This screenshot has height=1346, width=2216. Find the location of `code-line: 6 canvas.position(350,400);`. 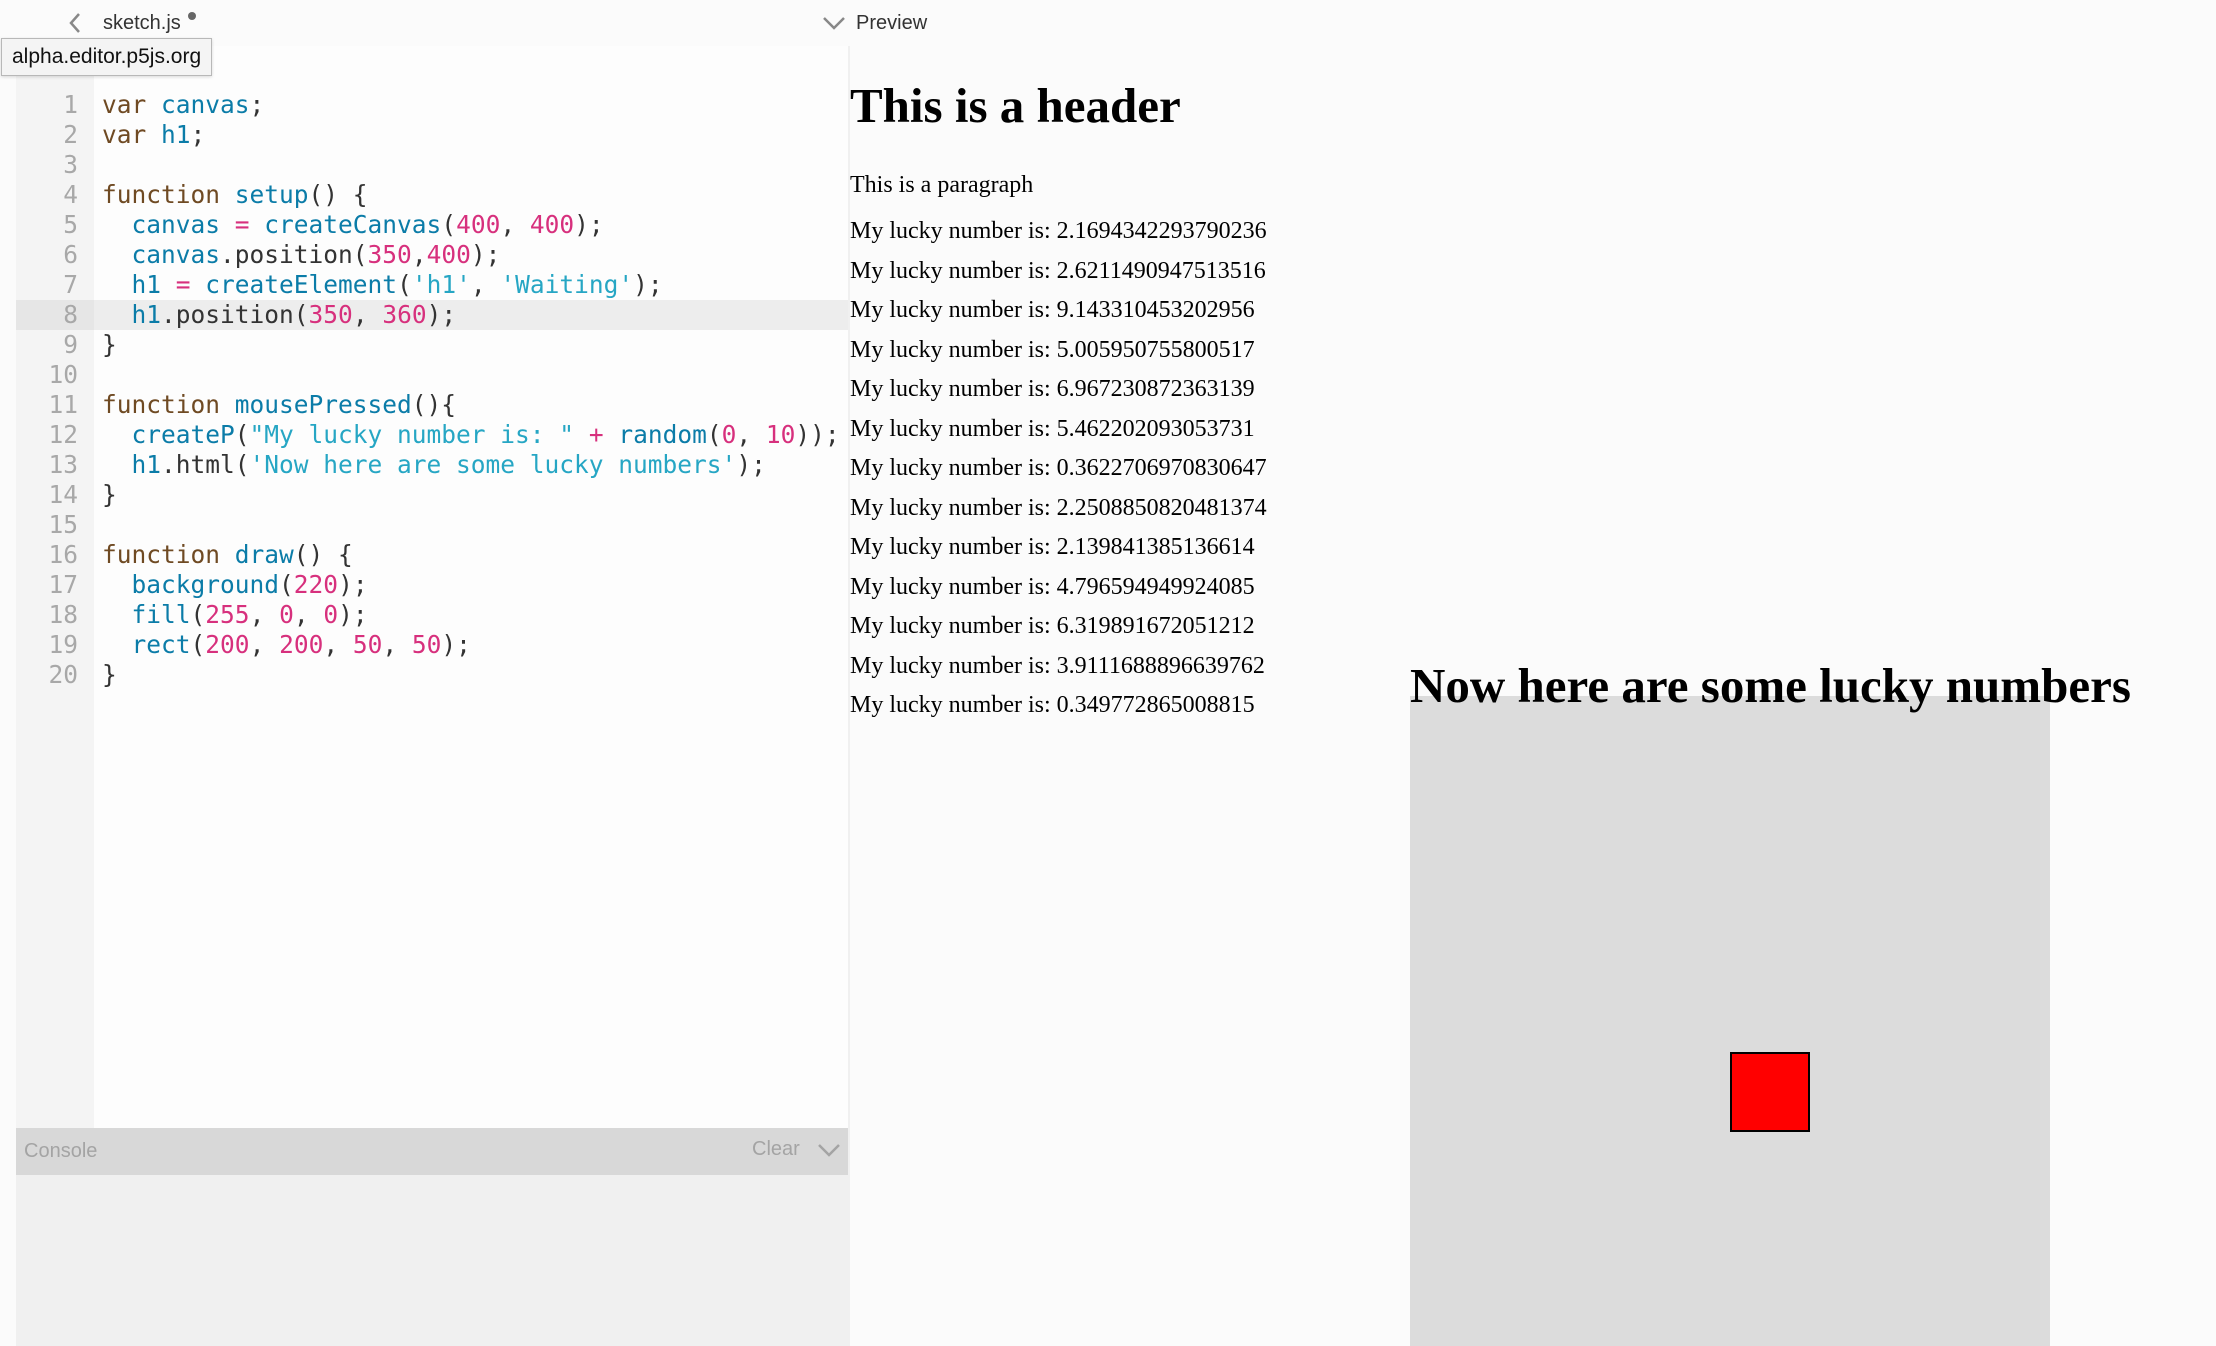

code-line: 6 canvas.position(350,400); is located at coordinates (432, 255).